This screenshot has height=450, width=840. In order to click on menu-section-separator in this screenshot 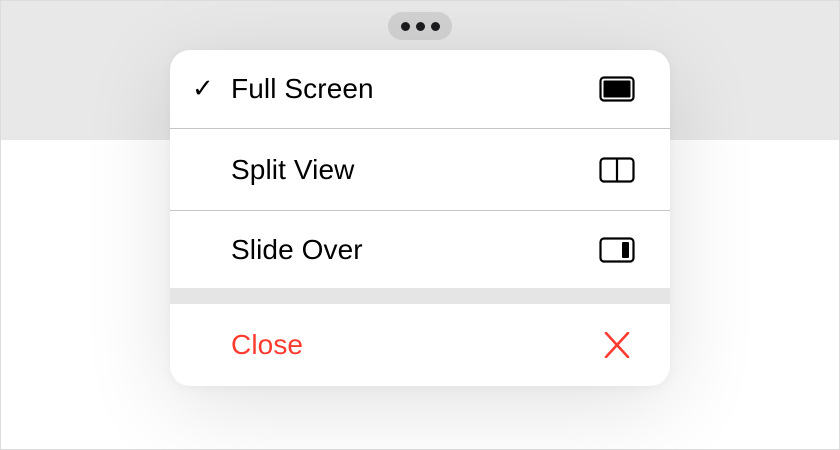, I will do `click(420, 296)`.